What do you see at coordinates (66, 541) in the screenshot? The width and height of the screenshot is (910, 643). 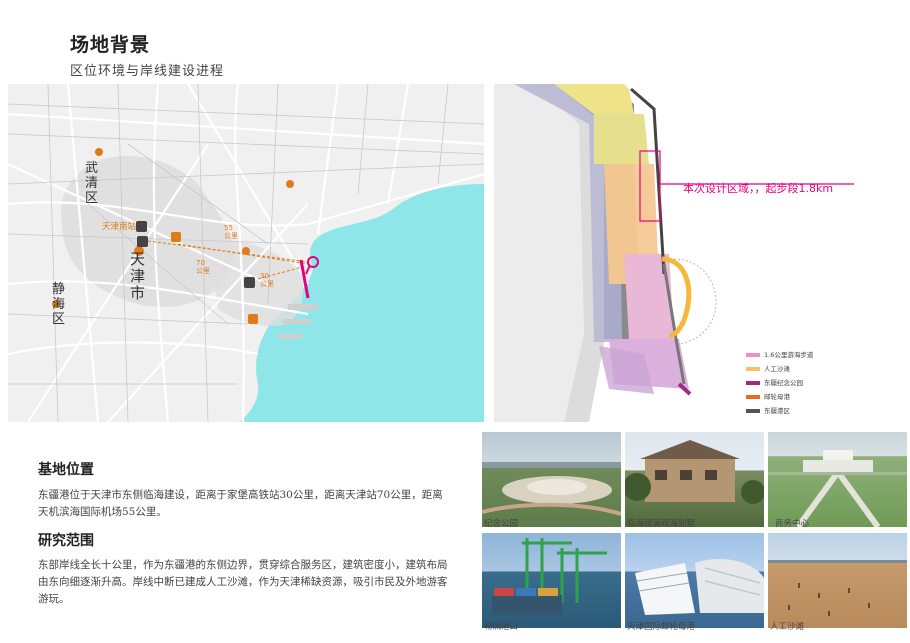 I see `scope-heading: 研究范围` at bounding box center [66, 541].